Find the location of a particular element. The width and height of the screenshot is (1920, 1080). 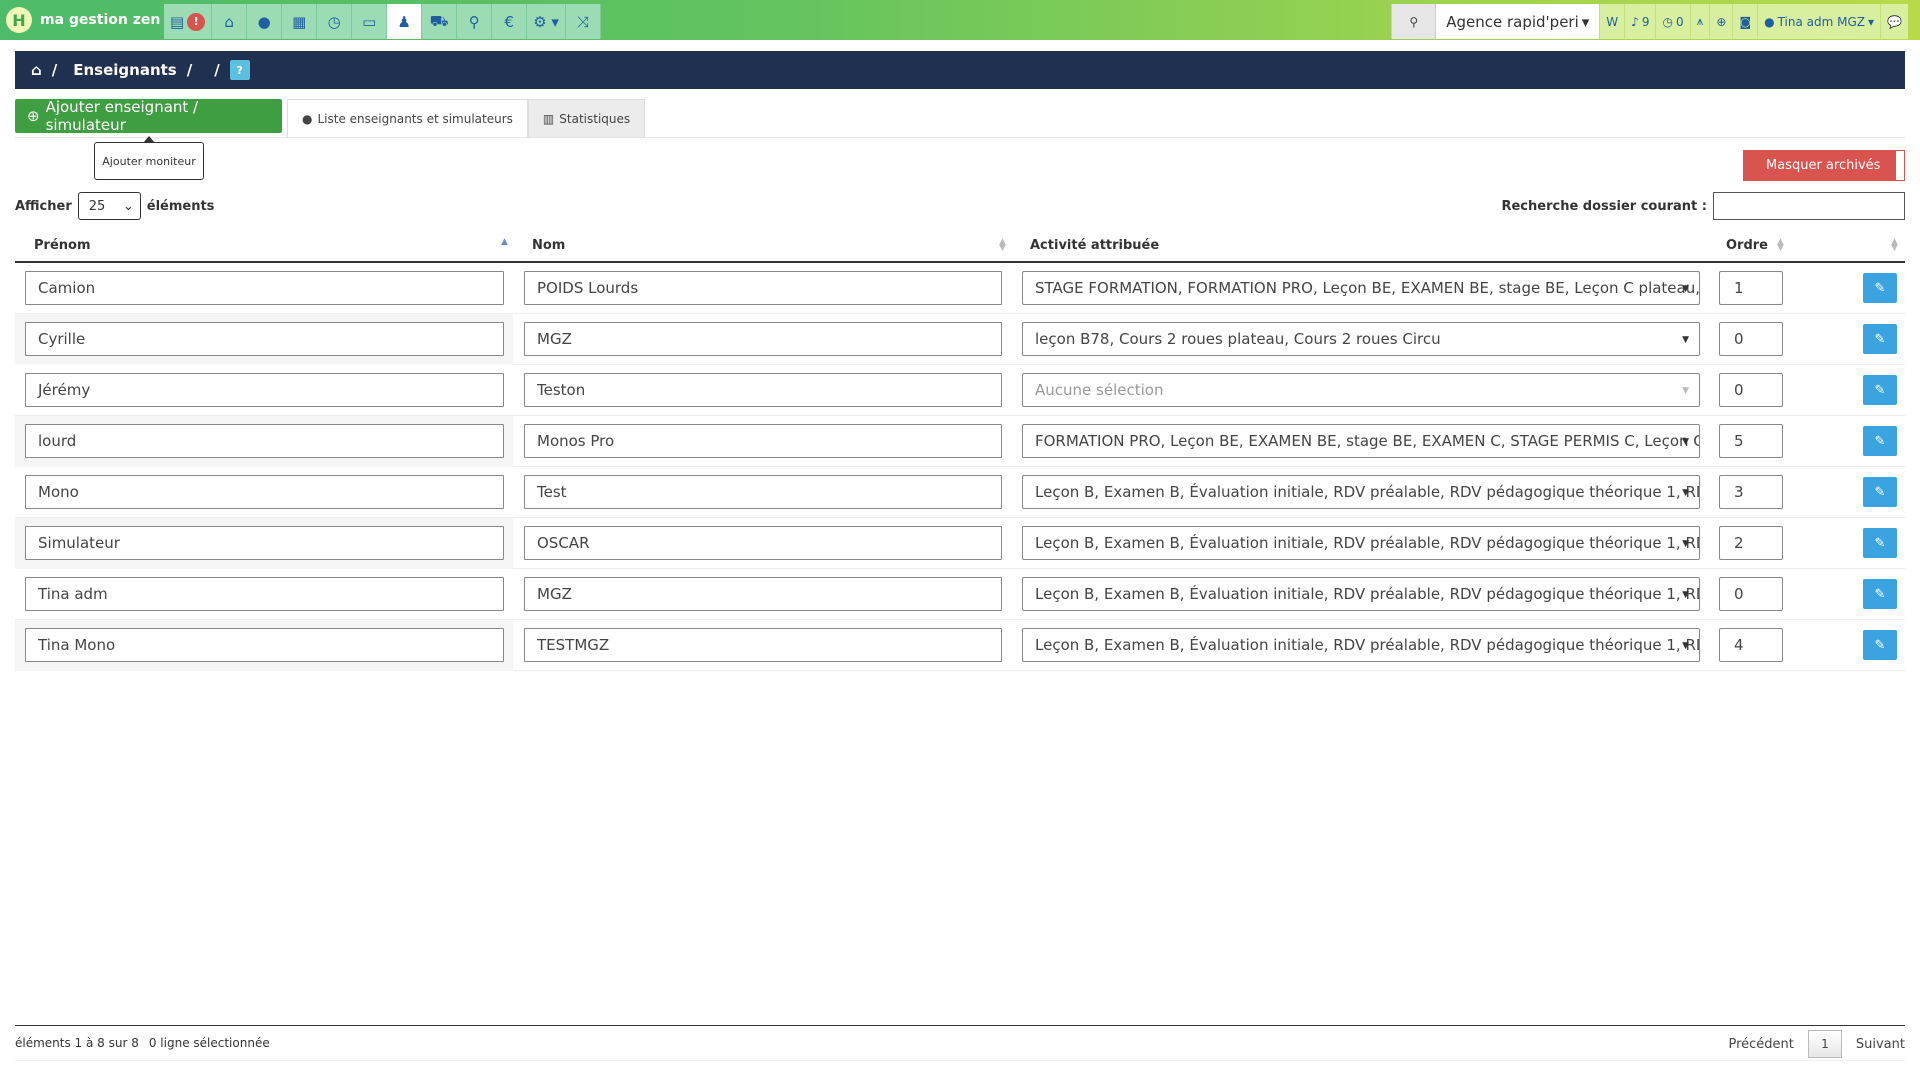

tab-statistics: ▥ Statistiques is located at coordinates (586, 118).